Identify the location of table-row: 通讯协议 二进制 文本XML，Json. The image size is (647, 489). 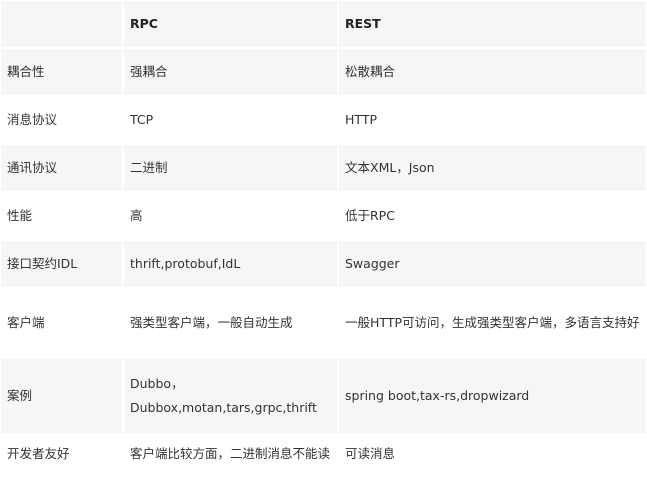
(323, 168).